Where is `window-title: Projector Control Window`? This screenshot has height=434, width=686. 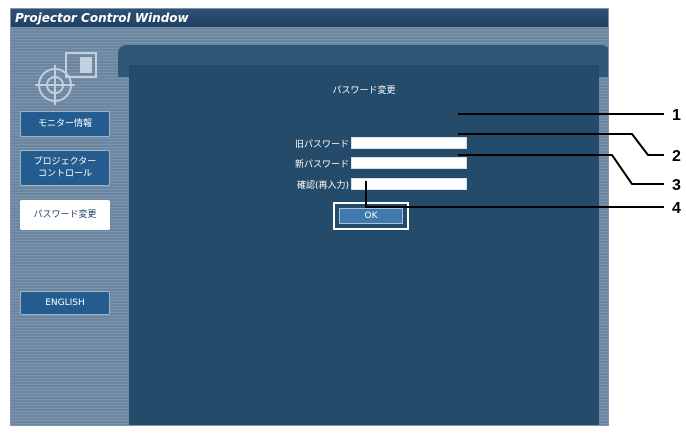 window-title: Projector Control Window is located at coordinates (309, 18).